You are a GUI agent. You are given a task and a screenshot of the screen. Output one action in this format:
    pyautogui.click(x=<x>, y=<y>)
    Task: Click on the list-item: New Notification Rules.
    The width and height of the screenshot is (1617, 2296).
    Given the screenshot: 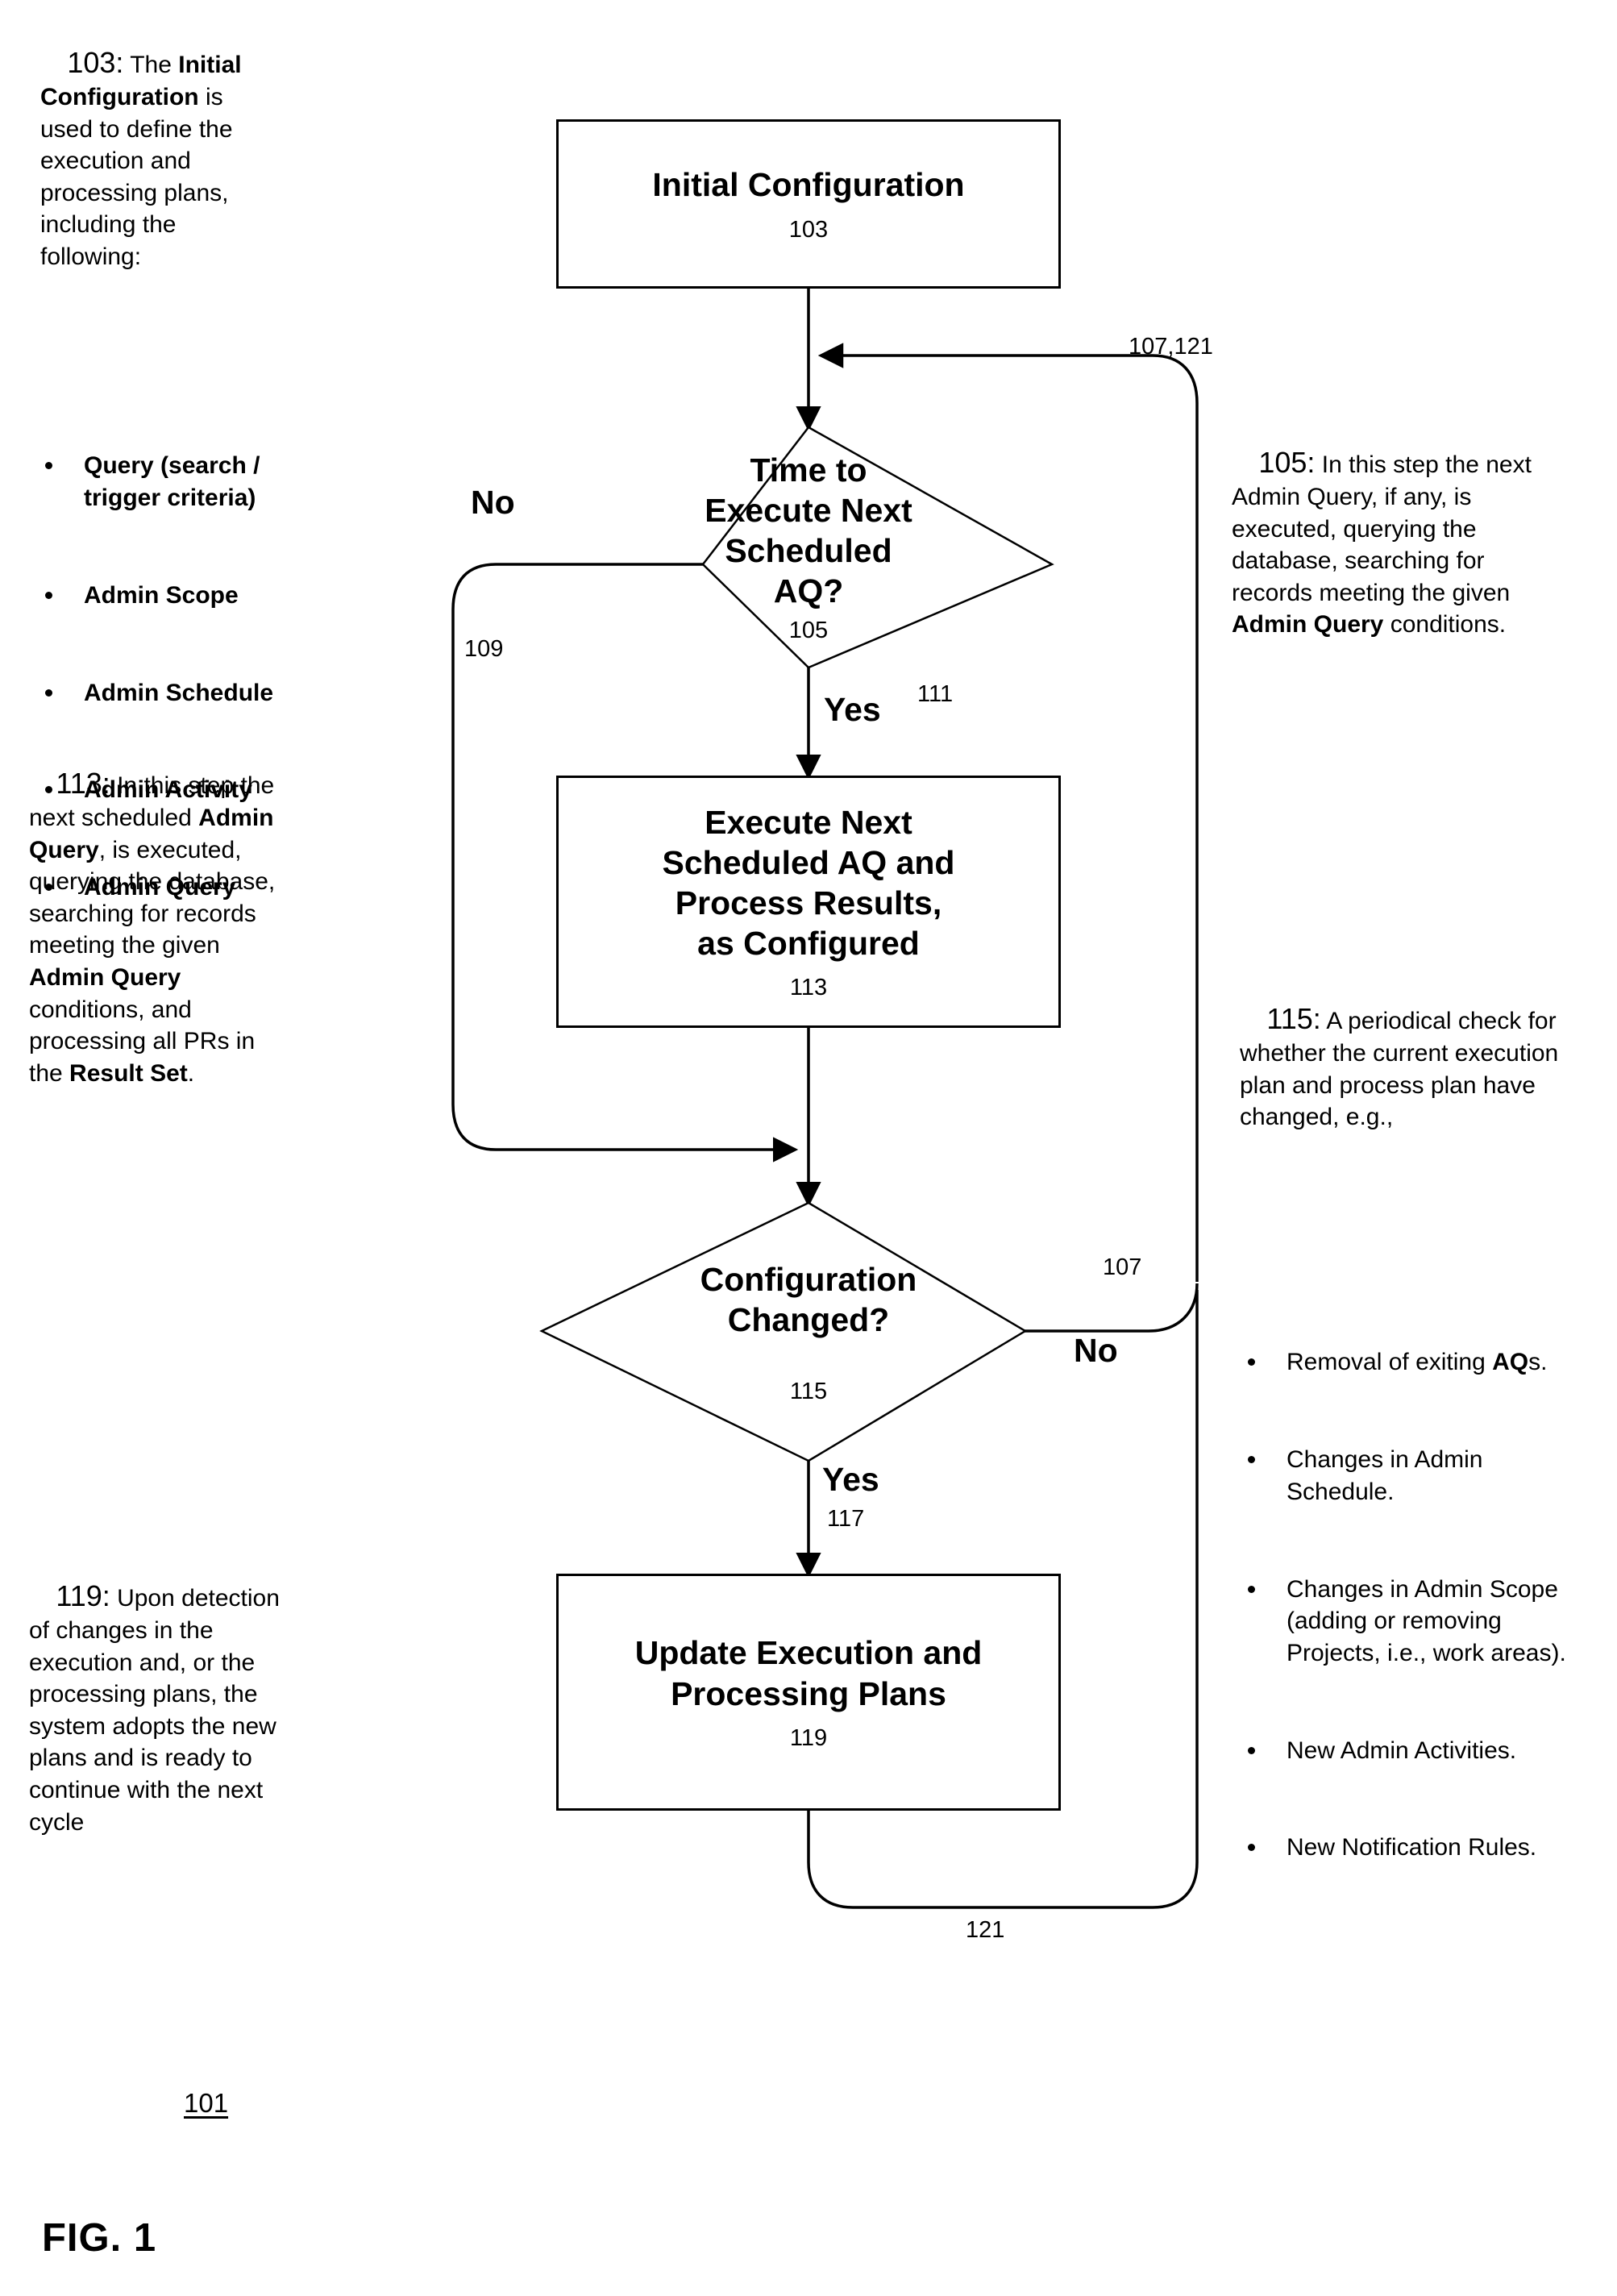 What is the action you would take?
    pyautogui.click(x=1400, y=1848)
    